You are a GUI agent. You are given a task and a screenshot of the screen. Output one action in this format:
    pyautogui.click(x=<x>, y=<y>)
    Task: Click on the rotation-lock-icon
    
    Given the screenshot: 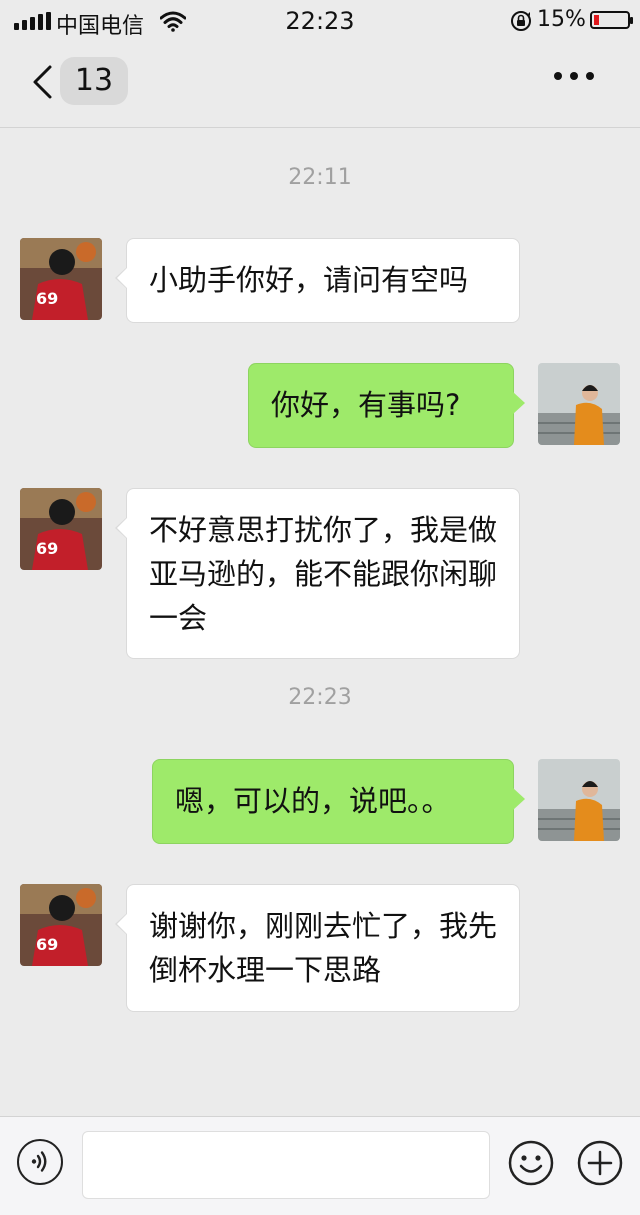 What is the action you would take?
    pyautogui.click(x=521, y=21)
    